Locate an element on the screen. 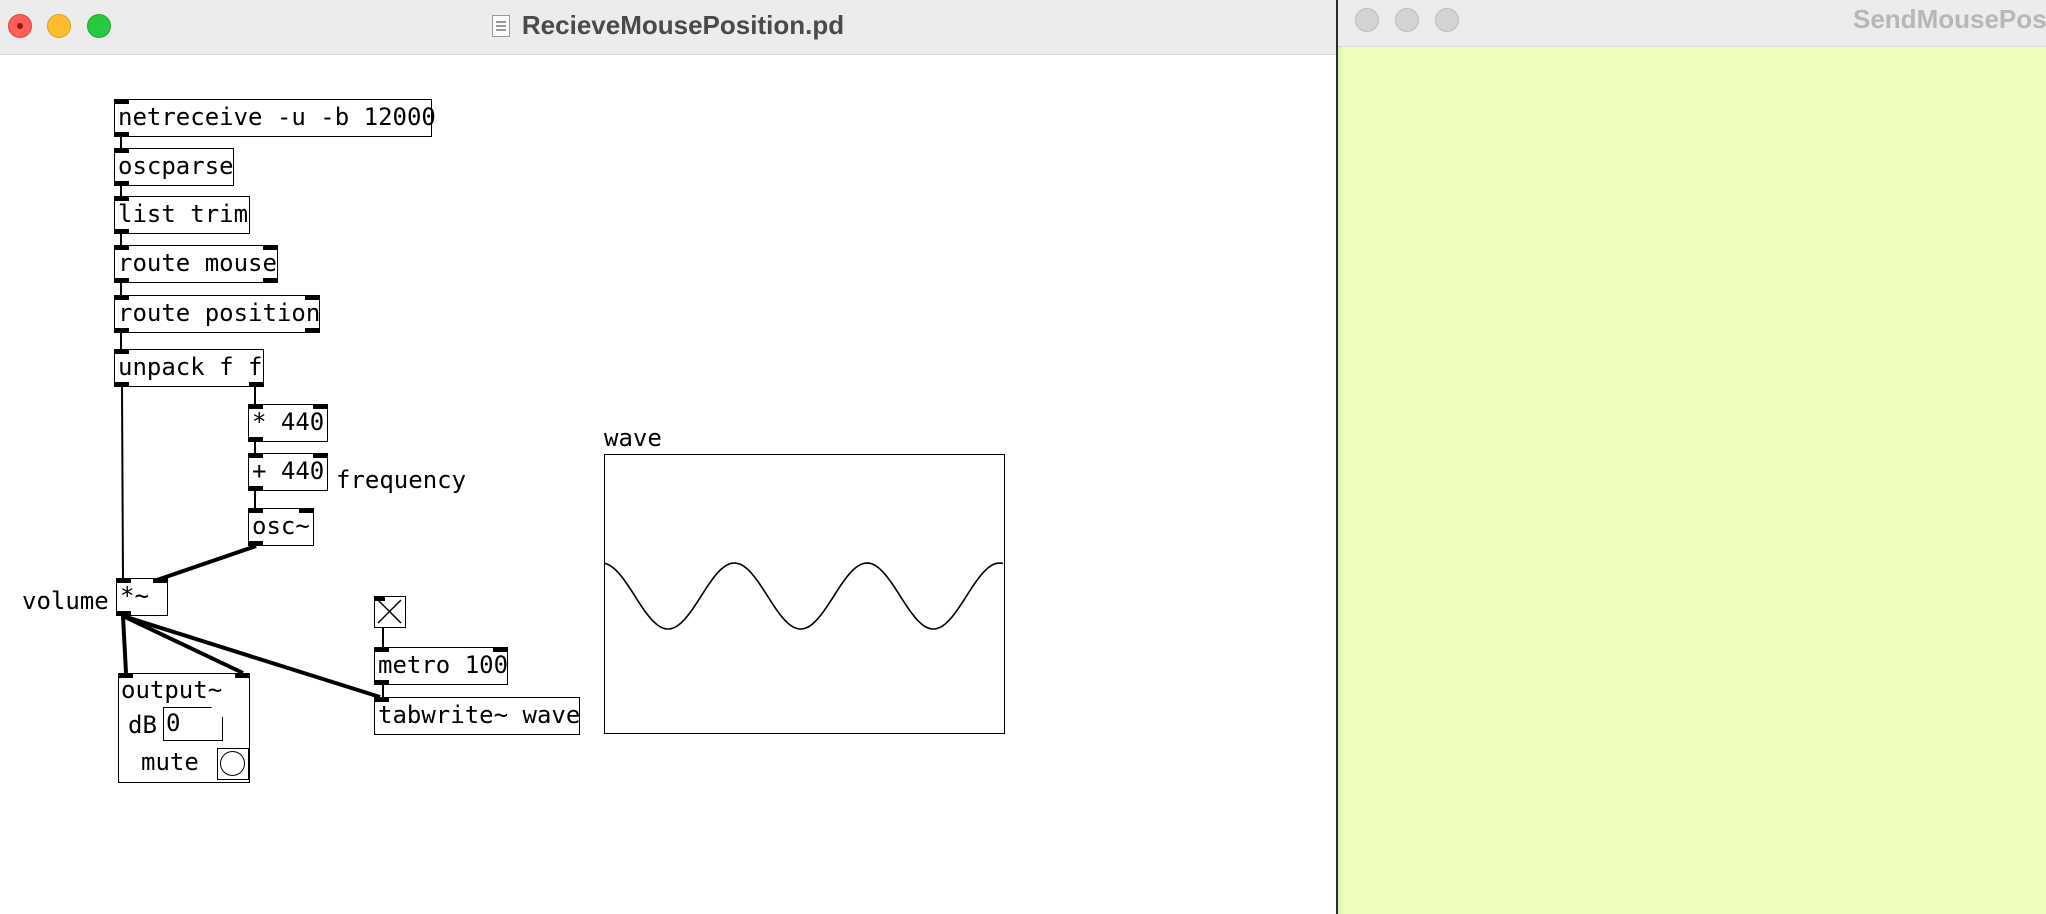 The width and height of the screenshot is (2046, 914). metro-object: metro 100 is located at coordinates (441, 666).